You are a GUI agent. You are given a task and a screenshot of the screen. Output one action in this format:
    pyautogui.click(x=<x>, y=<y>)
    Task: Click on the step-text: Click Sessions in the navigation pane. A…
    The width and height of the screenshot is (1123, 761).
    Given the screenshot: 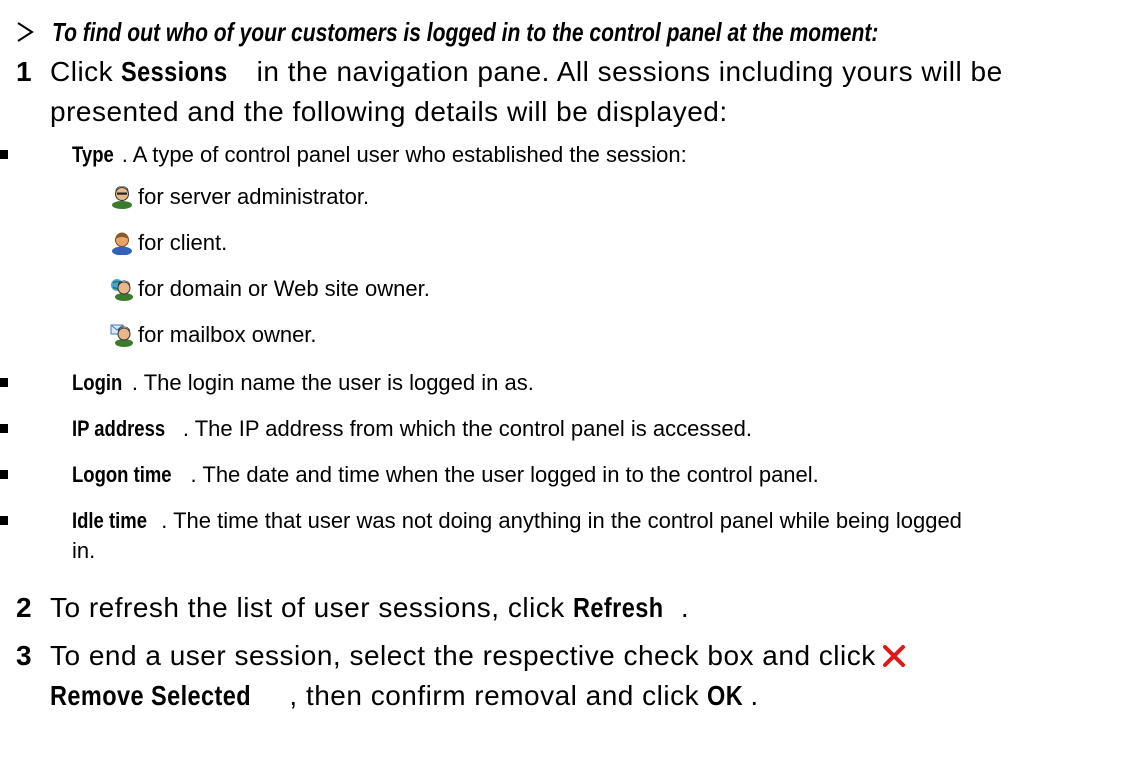 What is the action you would take?
    pyautogui.click(x=586, y=92)
    